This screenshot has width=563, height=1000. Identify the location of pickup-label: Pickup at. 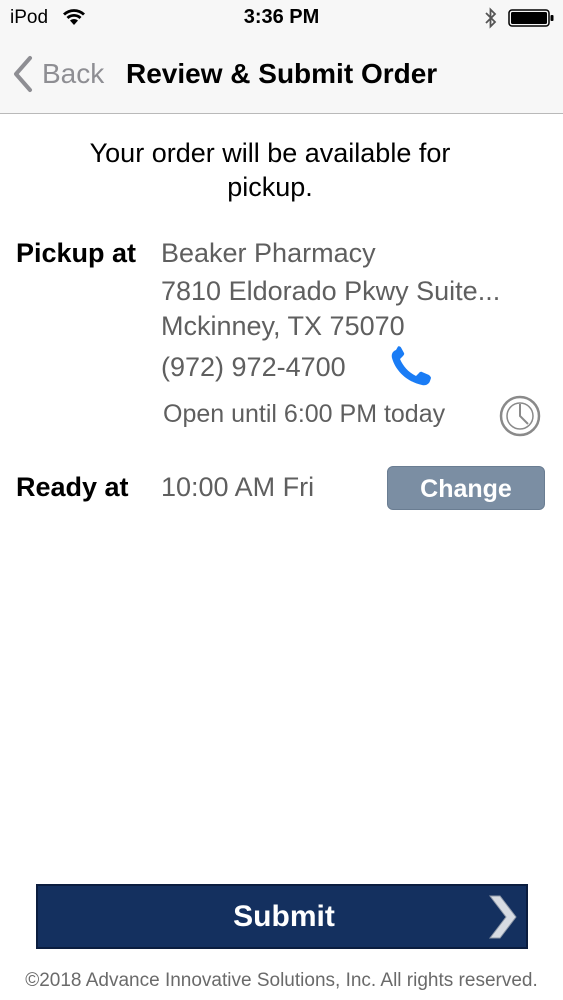
(76, 253).